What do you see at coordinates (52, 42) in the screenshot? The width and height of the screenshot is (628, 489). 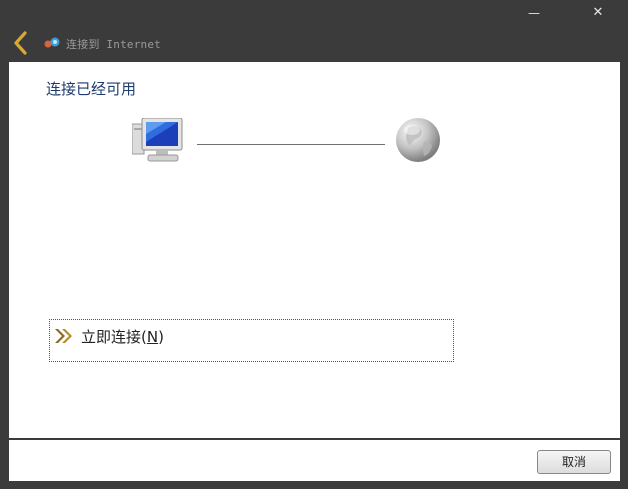 I see `network-icon` at bounding box center [52, 42].